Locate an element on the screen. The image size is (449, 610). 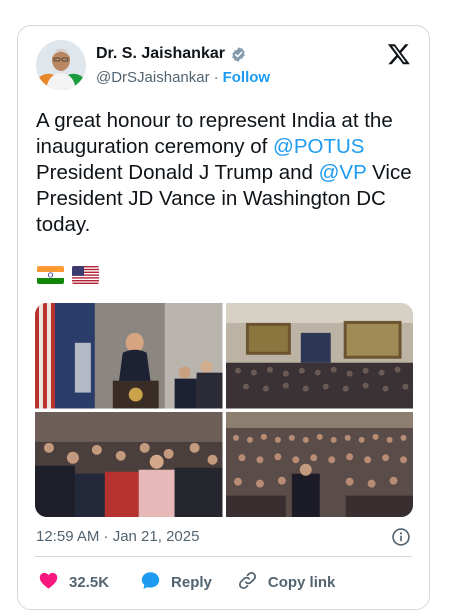
photo-rotunda is located at coordinates (319, 356).